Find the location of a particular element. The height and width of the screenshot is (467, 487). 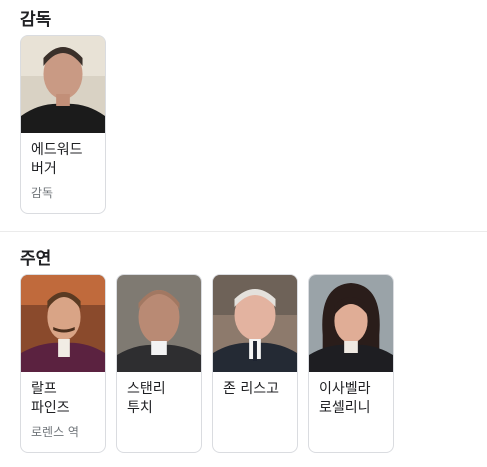

person-name: 스탠리 투치 is located at coordinates (146, 398).